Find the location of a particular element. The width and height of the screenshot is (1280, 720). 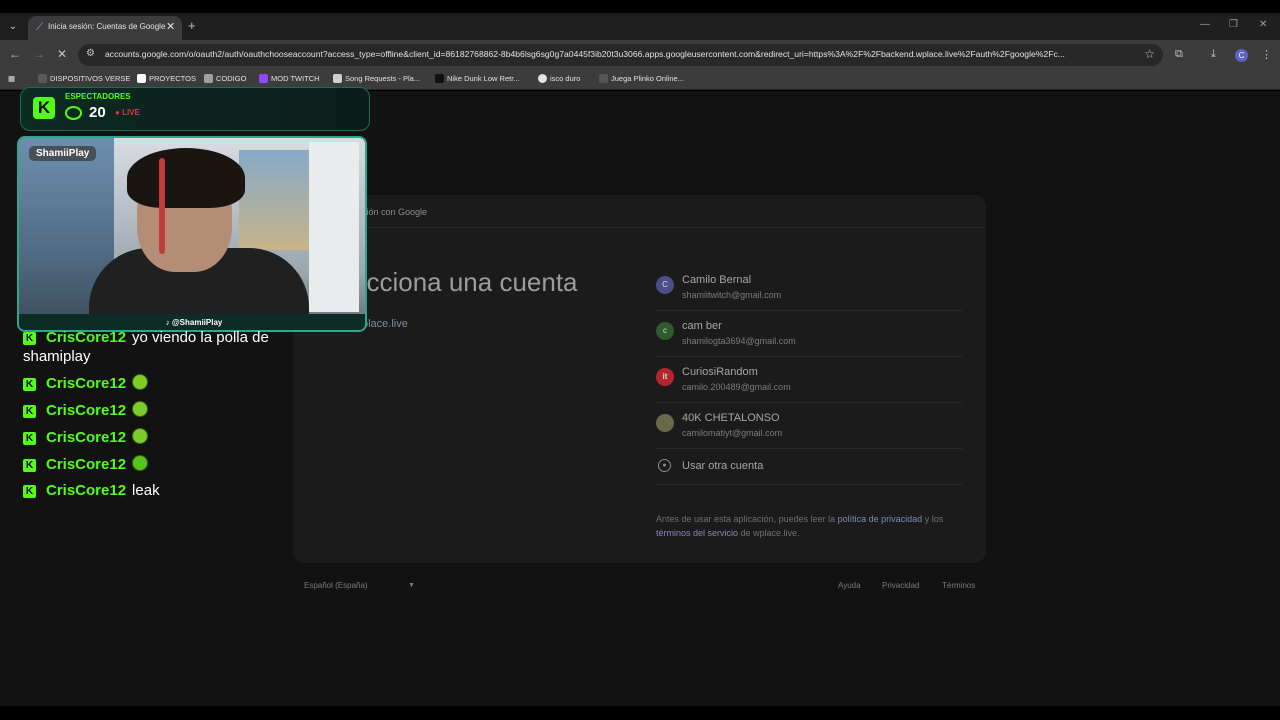

page-title: ecciona una cuenta is located at coordinates (465, 282).